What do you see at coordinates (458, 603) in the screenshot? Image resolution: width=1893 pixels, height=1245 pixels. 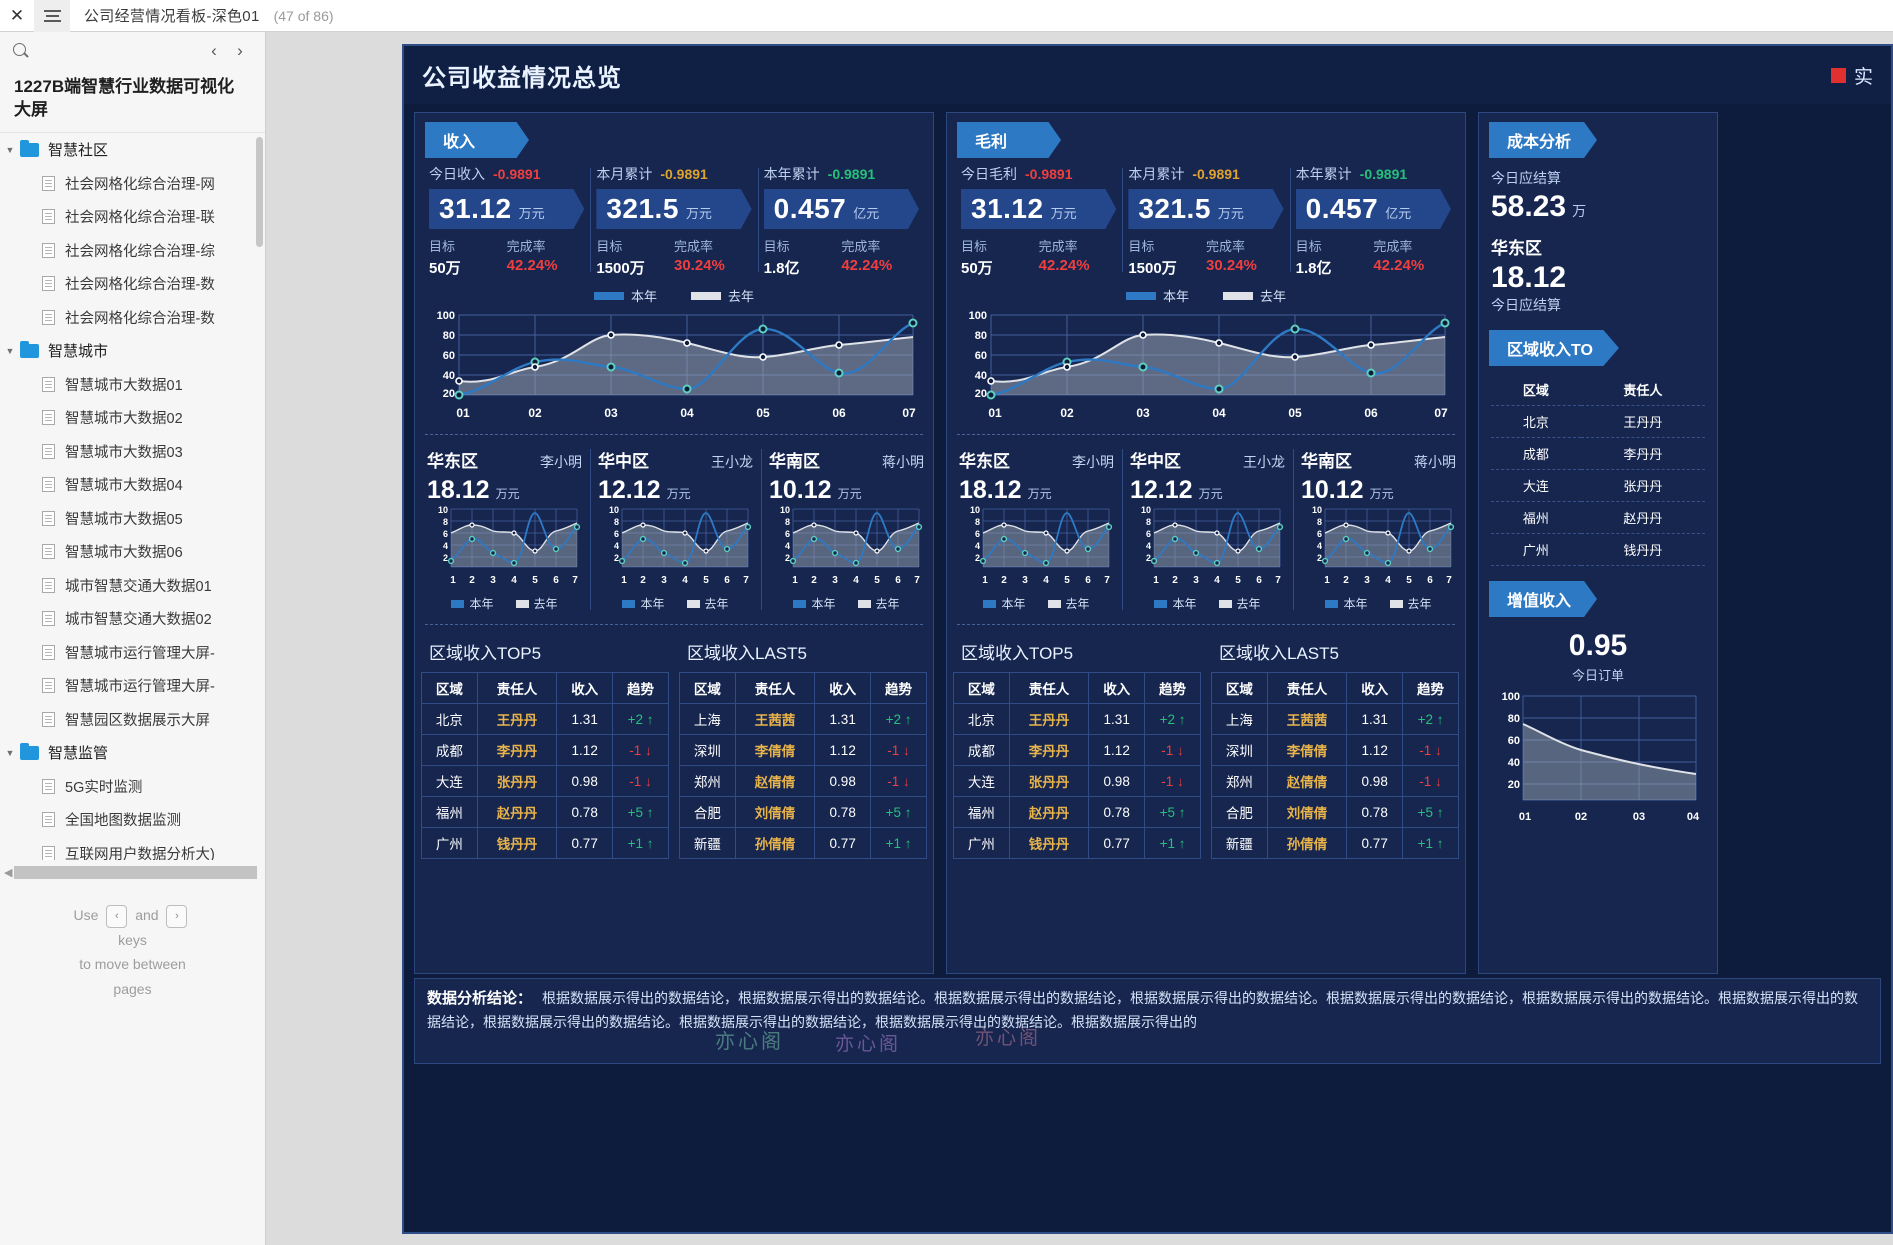 I see `legend-swatch-current-icon` at bounding box center [458, 603].